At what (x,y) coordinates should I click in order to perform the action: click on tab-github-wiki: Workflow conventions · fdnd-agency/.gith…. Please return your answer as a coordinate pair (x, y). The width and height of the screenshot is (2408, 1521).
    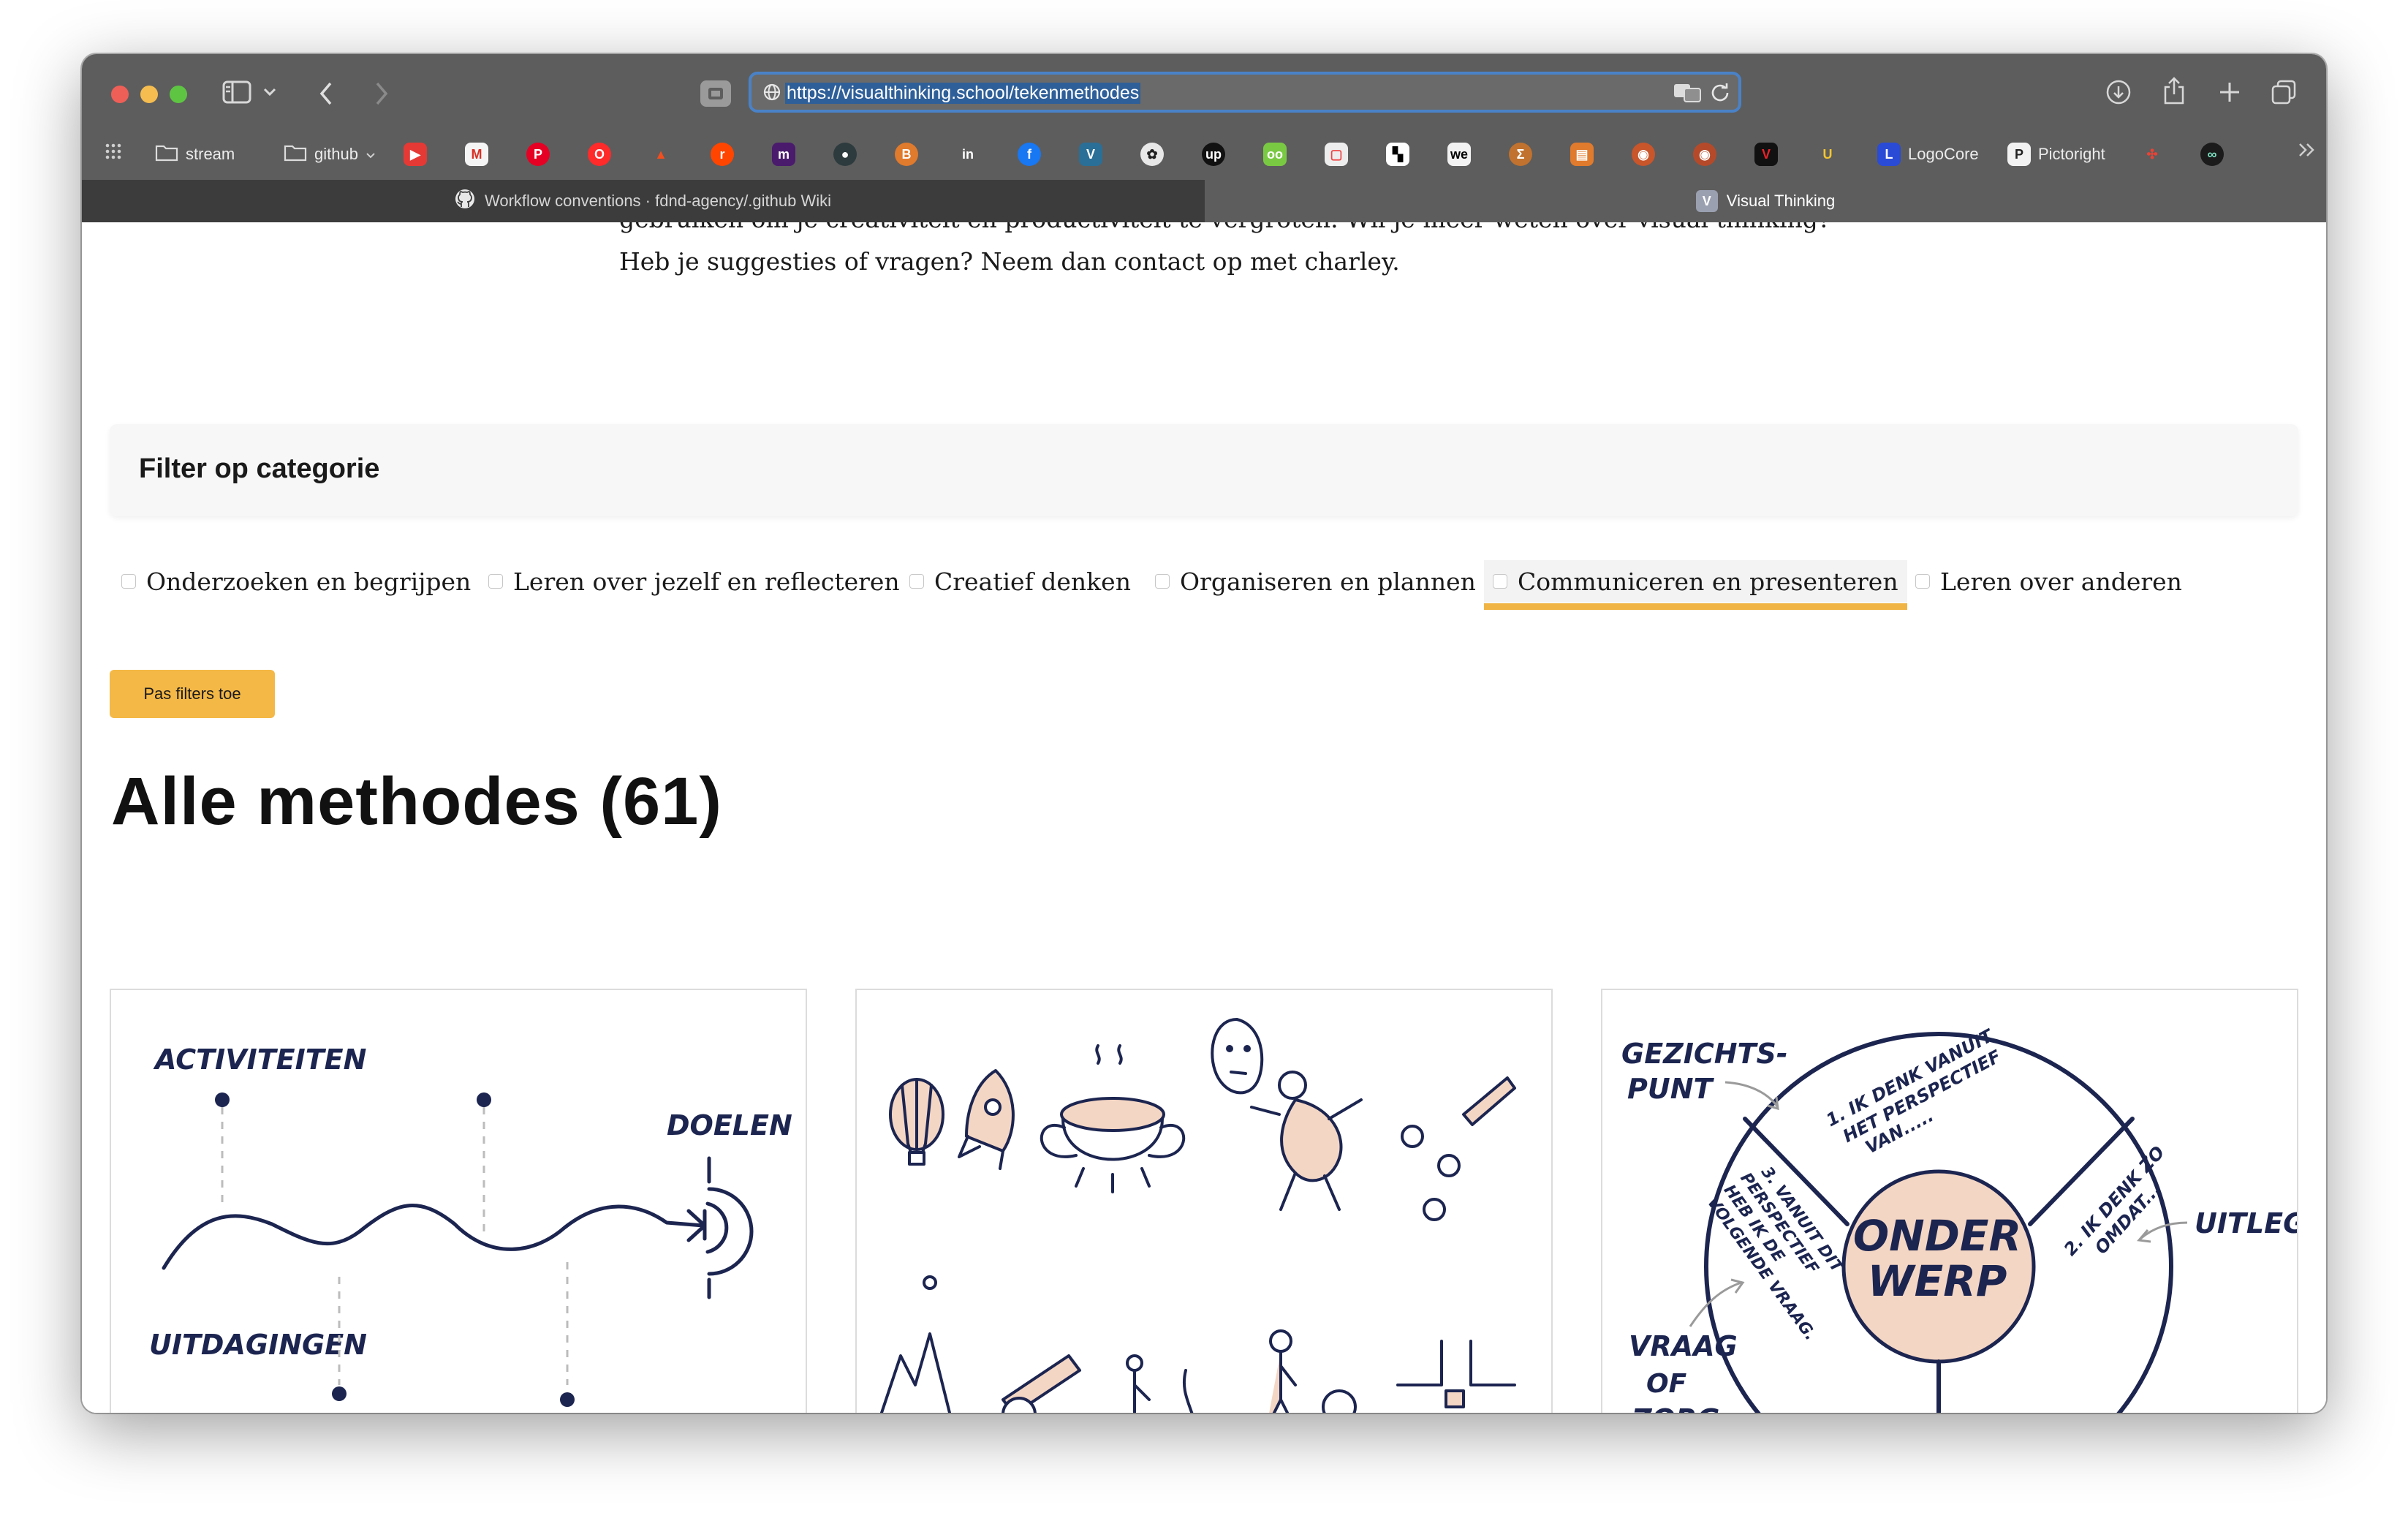
    Looking at the image, I should click on (642, 201).